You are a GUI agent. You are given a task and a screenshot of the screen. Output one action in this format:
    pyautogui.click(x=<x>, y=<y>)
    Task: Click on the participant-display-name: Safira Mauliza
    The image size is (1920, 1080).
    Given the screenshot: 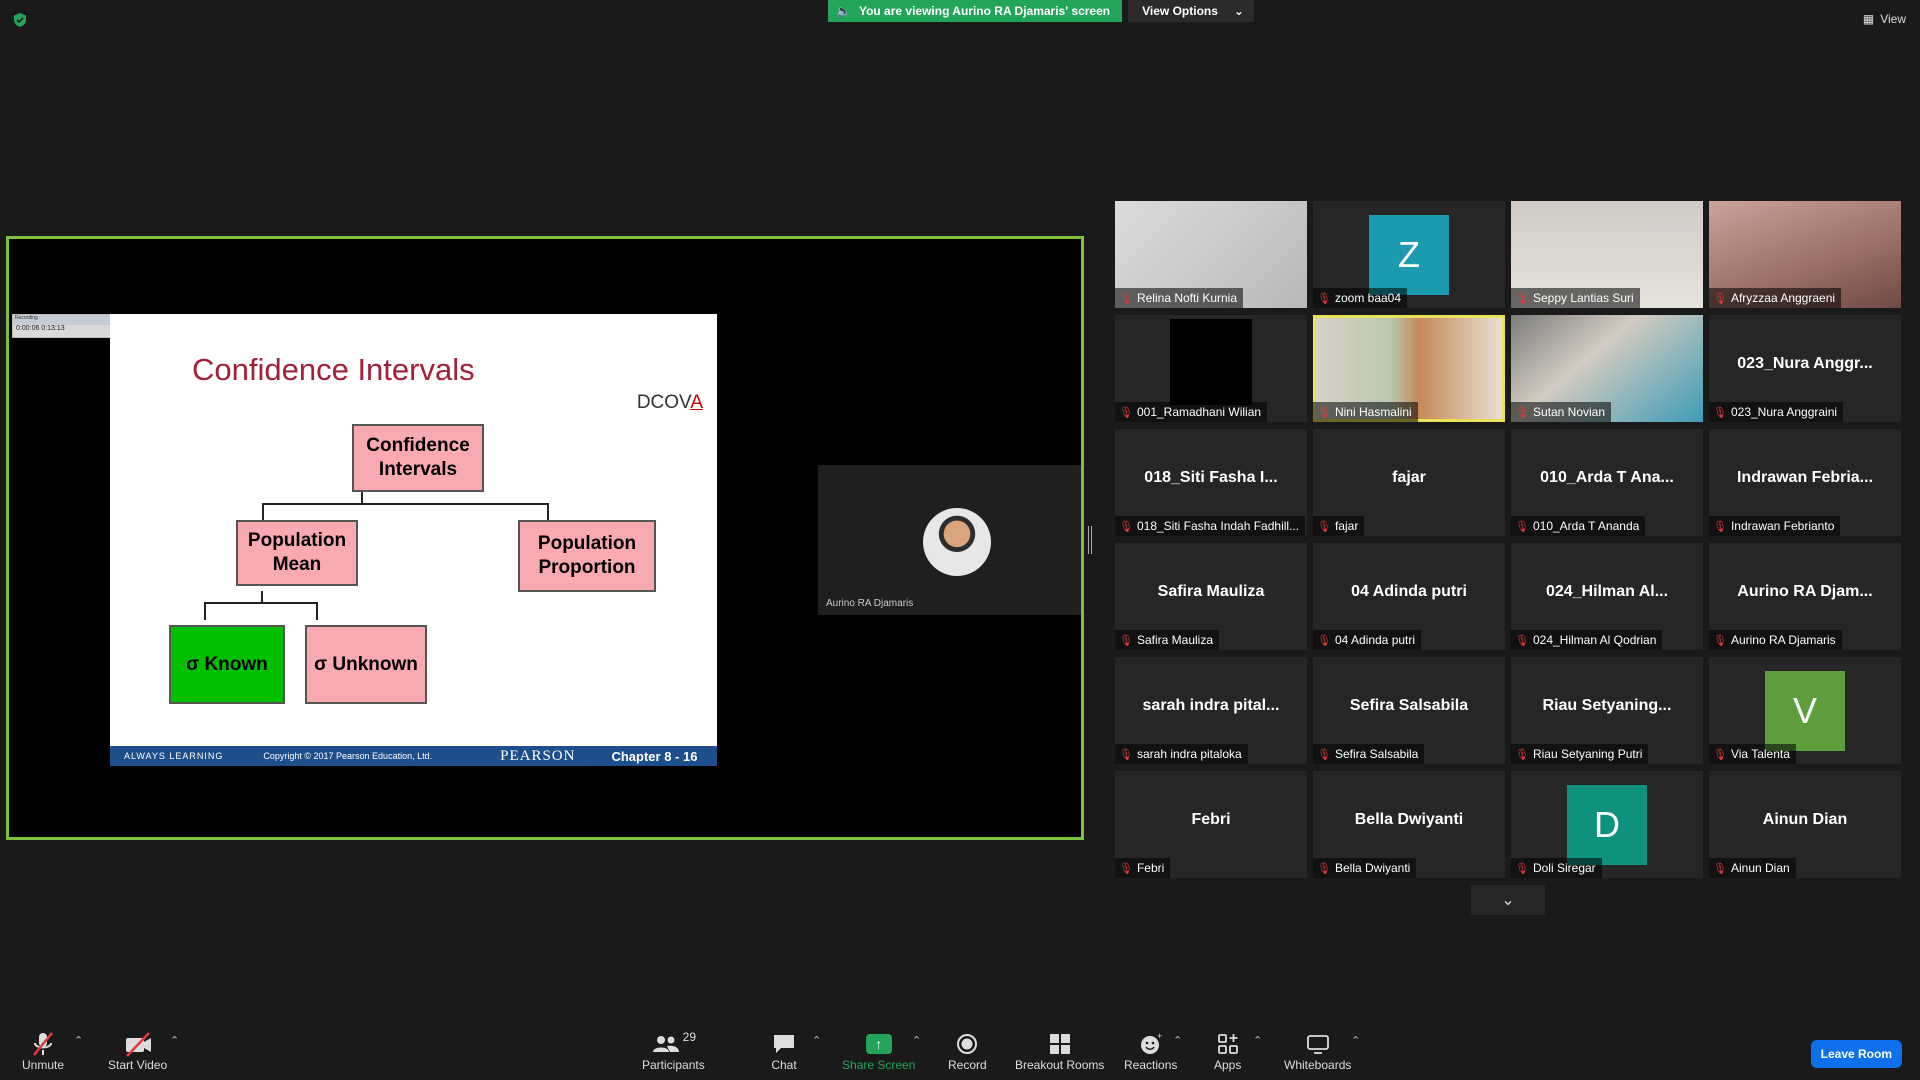 What is the action you would take?
    pyautogui.click(x=1211, y=591)
    